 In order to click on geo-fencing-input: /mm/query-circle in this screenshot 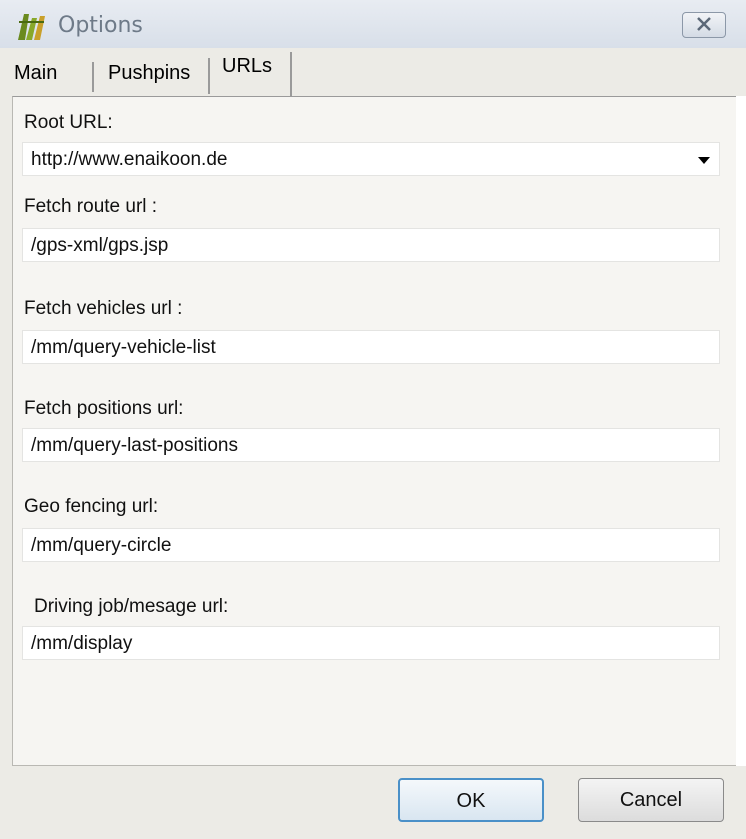, I will do `click(371, 545)`.